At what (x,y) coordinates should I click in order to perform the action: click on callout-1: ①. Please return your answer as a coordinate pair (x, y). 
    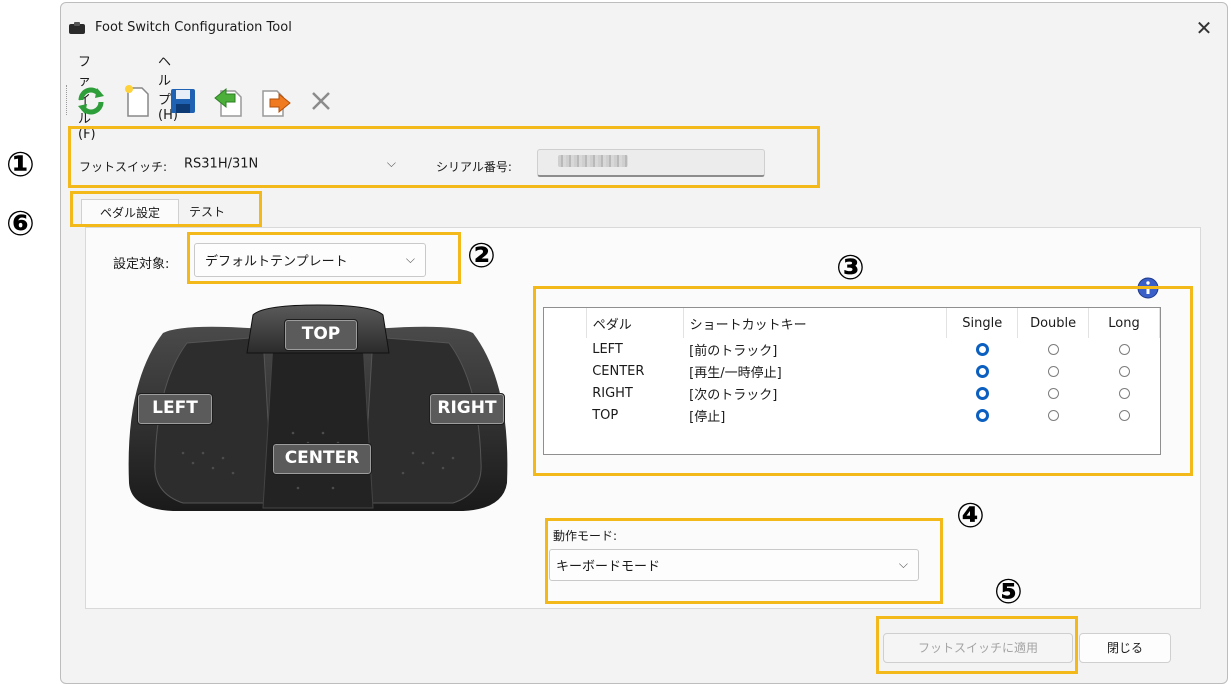
    Looking at the image, I should click on (20, 165).